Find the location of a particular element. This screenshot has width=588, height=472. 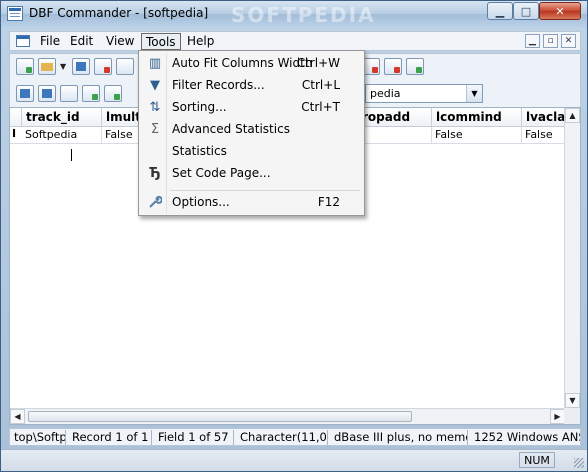

mdi-minimize-button: ▁ is located at coordinates (532, 41).